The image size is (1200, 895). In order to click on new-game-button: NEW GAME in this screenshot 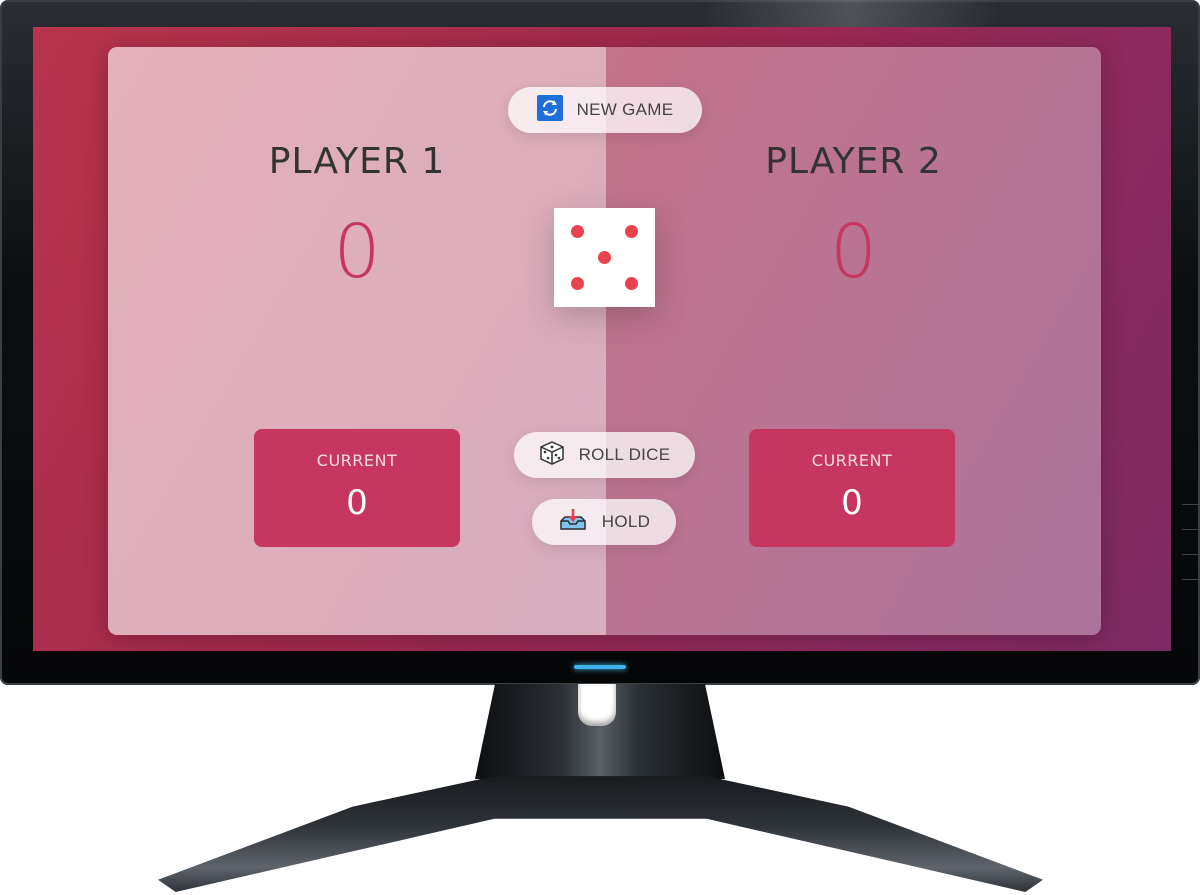, I will do `click(605, 110)`.